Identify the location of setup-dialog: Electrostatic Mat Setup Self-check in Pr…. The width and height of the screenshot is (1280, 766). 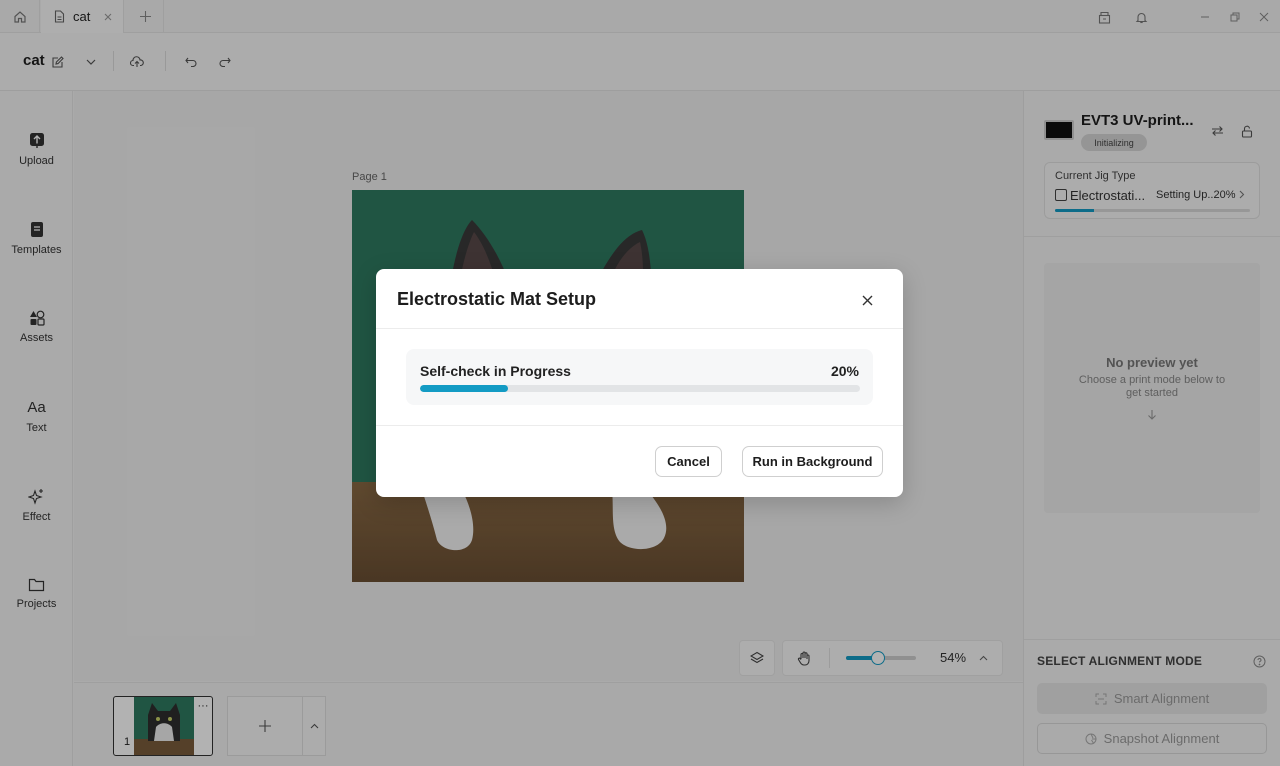
(639, 383).